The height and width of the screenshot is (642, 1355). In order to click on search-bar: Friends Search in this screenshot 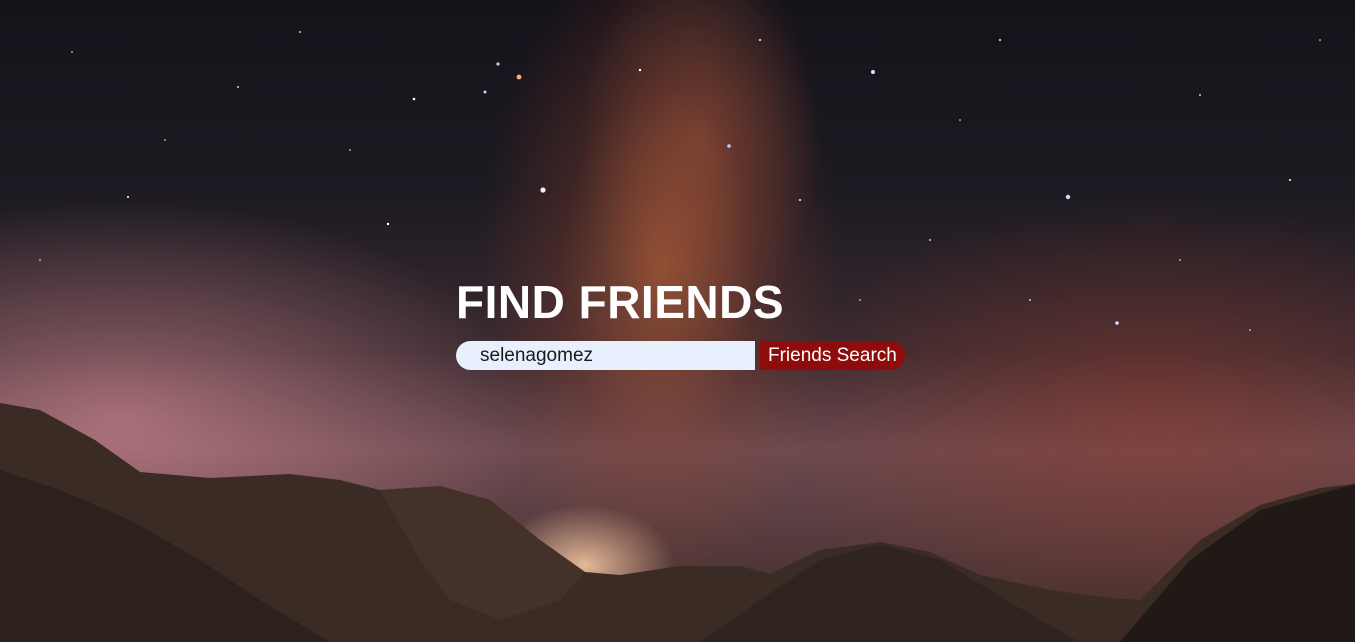, I will do `click(686, 355)`.